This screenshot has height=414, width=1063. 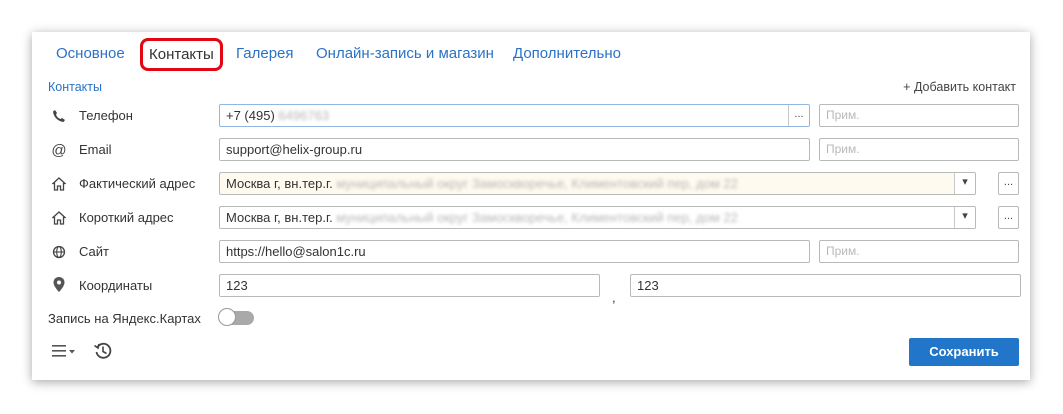 What do you see at coordinates (103, 352) in the screenshot?
I see `history-icon` at bounding box center [103, 352].